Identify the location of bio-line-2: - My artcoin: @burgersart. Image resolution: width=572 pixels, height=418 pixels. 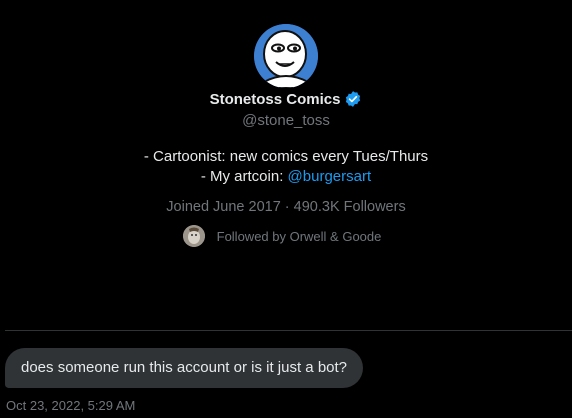
(286, 177).